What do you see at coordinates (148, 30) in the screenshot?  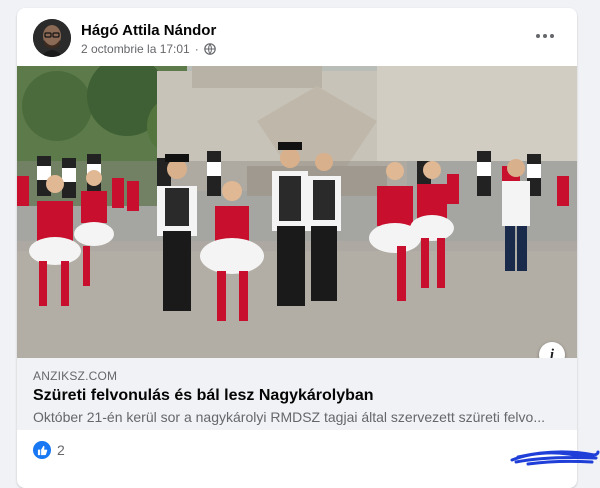 I see `author-name: Hágó Attila Nándor` at bounding box center [148, 30].